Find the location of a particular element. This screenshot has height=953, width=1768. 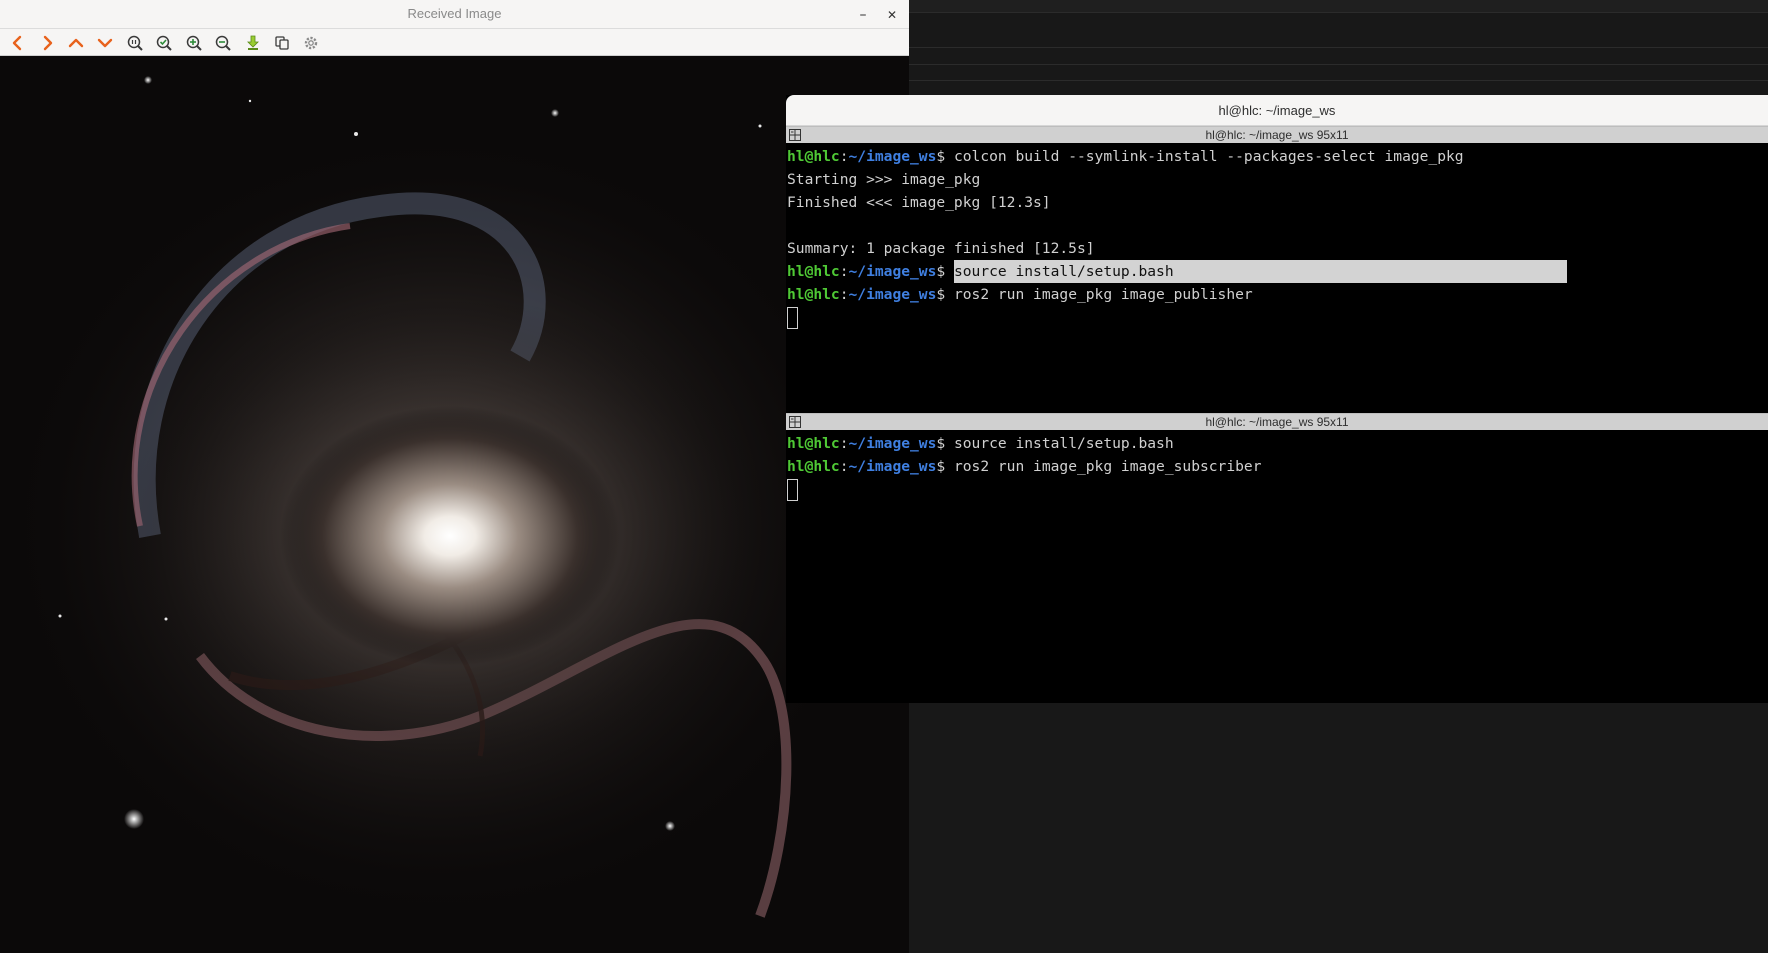

minimize-button: – is located at coordinates (863, 15).